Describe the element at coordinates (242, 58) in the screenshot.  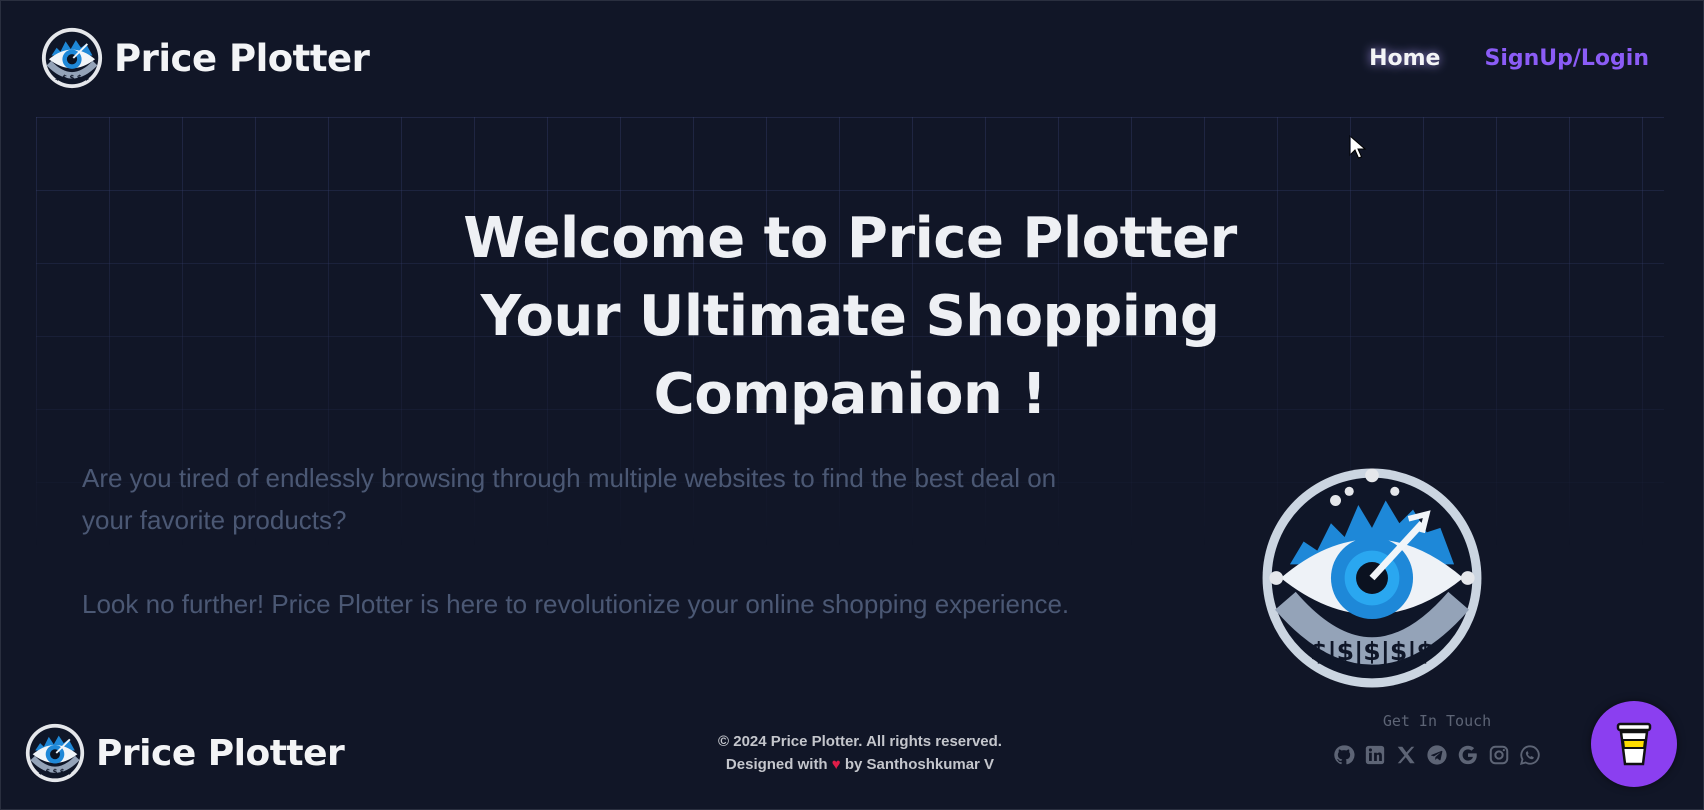
I see `brand-name: Price Plotter` at that location.